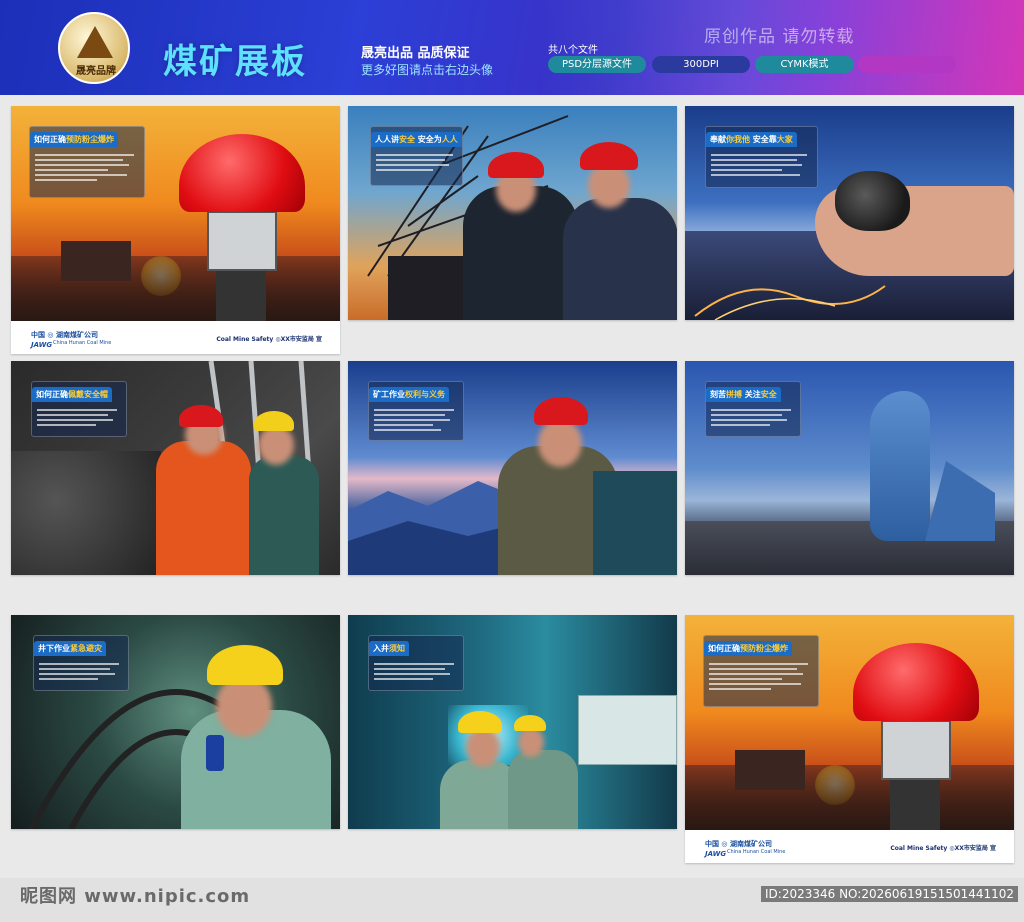  I want to click on panel-hard-work: 刻苦拼搏 关注安全, so click(849, 468).